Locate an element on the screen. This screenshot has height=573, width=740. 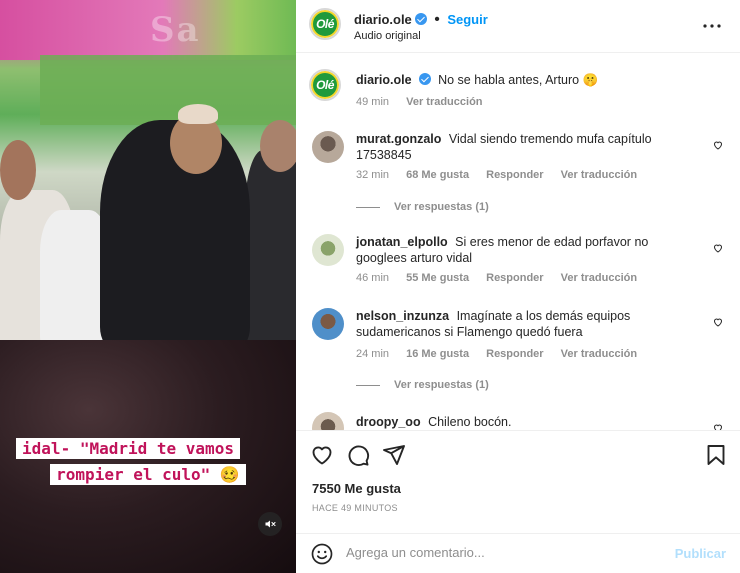
comment-text: Chileno bocón. is located at coordinates (470, 422).